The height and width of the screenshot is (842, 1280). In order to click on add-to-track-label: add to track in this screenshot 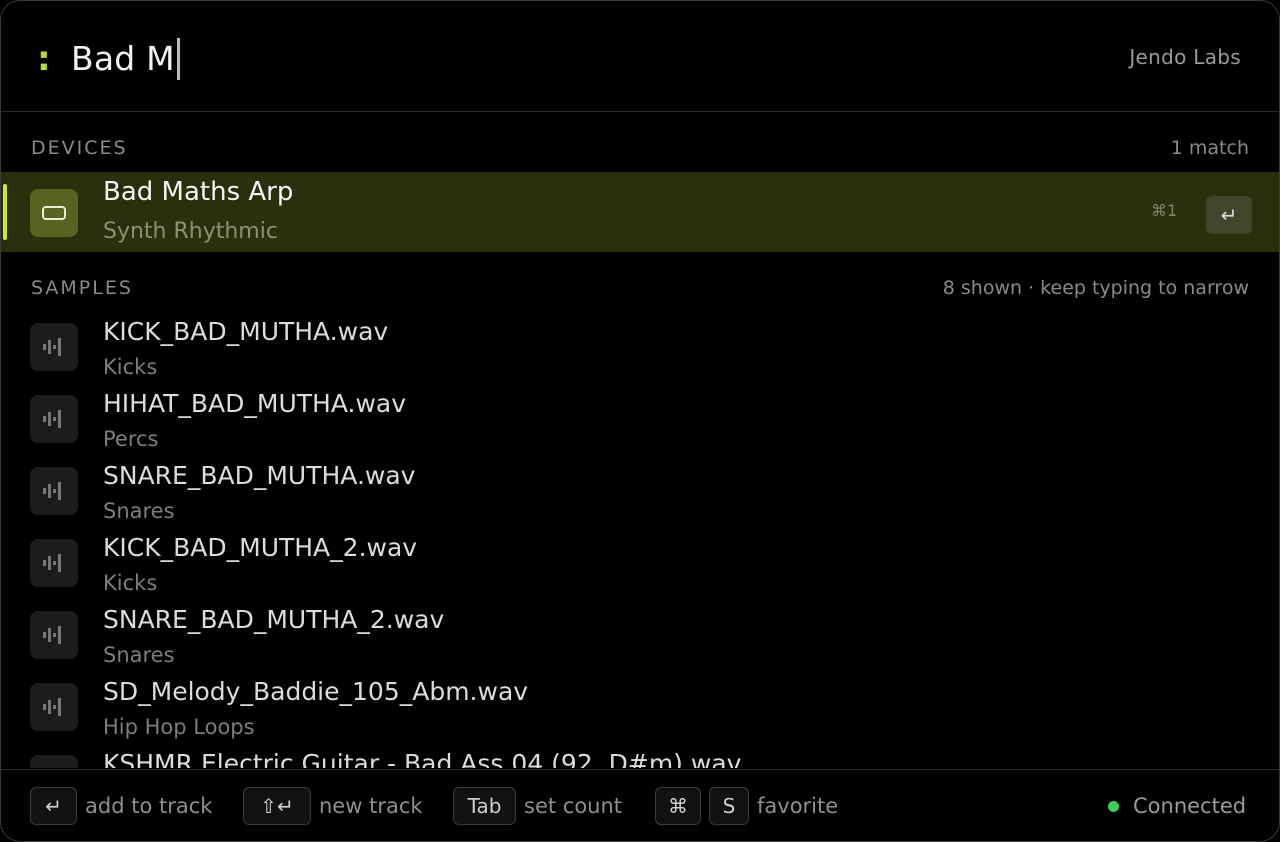, I will do `click(149, 806)`.